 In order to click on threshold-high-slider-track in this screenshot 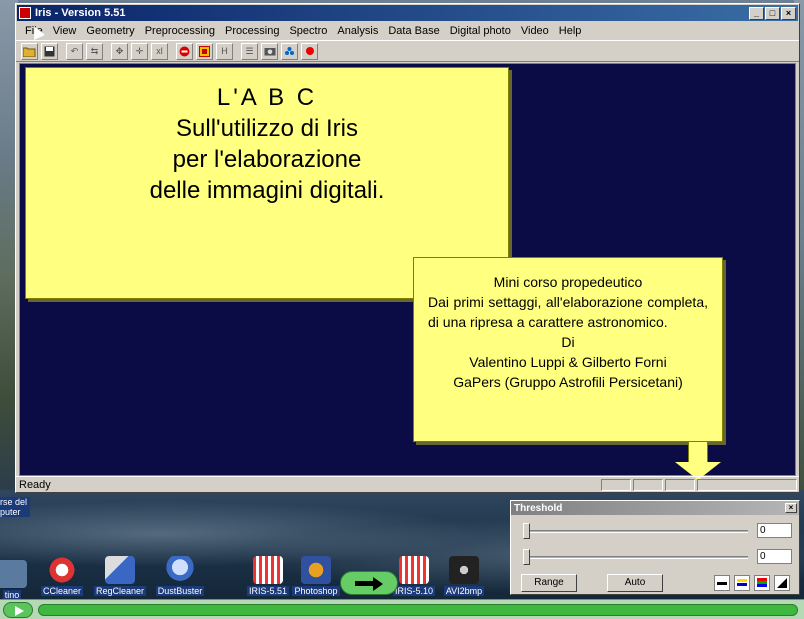, I will do `click(635, 531)`.